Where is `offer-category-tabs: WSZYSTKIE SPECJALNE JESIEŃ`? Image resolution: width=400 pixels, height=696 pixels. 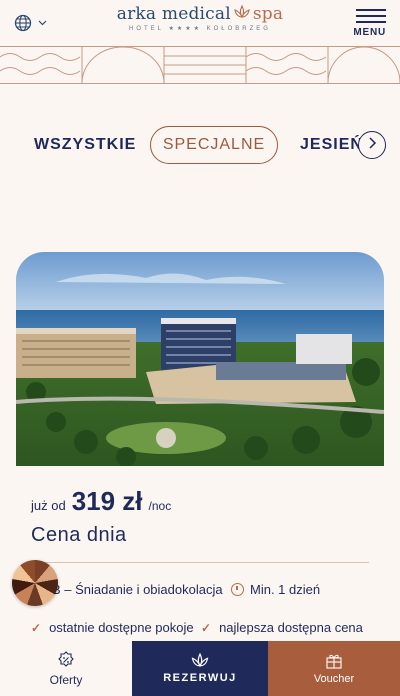 offer-category-tabs: WSZYSTKIE SPECJALNE JESIEŃ is located at coordinates (200, 146).